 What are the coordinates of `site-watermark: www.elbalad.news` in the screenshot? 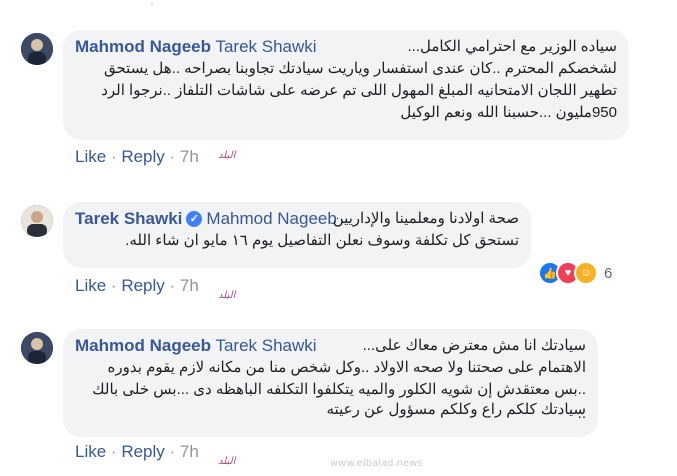 It's located at (376, 463).